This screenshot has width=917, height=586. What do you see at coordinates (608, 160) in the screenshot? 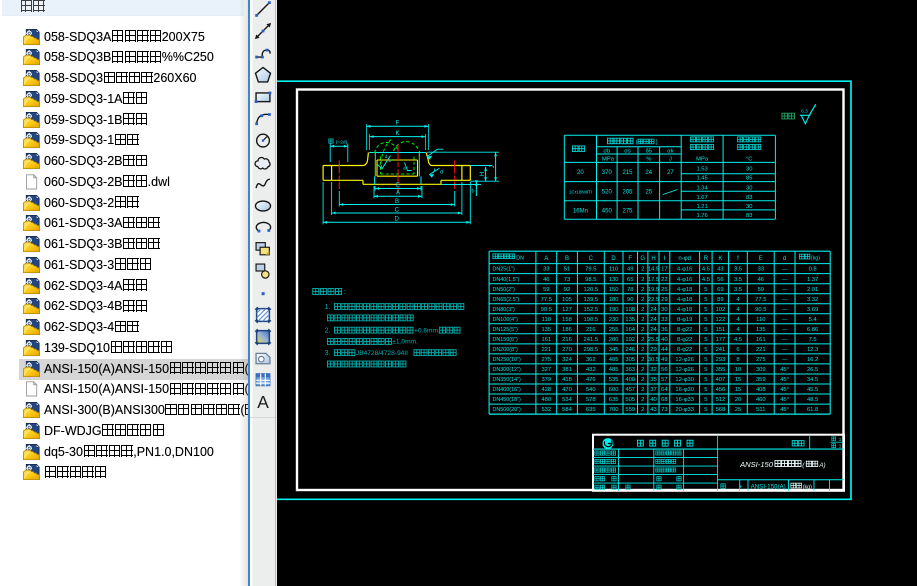
I see `svg-text: MPa` at bounding box center [608, 160].